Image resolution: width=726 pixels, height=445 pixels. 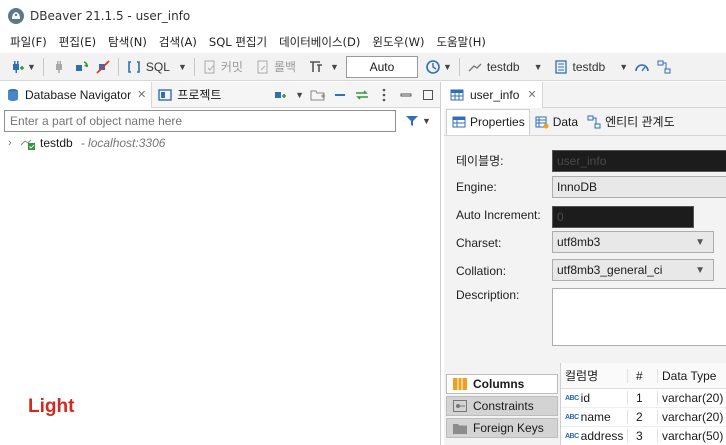 I want to click on tab-constraints-label: Constraints, so click(x=503, y=406).